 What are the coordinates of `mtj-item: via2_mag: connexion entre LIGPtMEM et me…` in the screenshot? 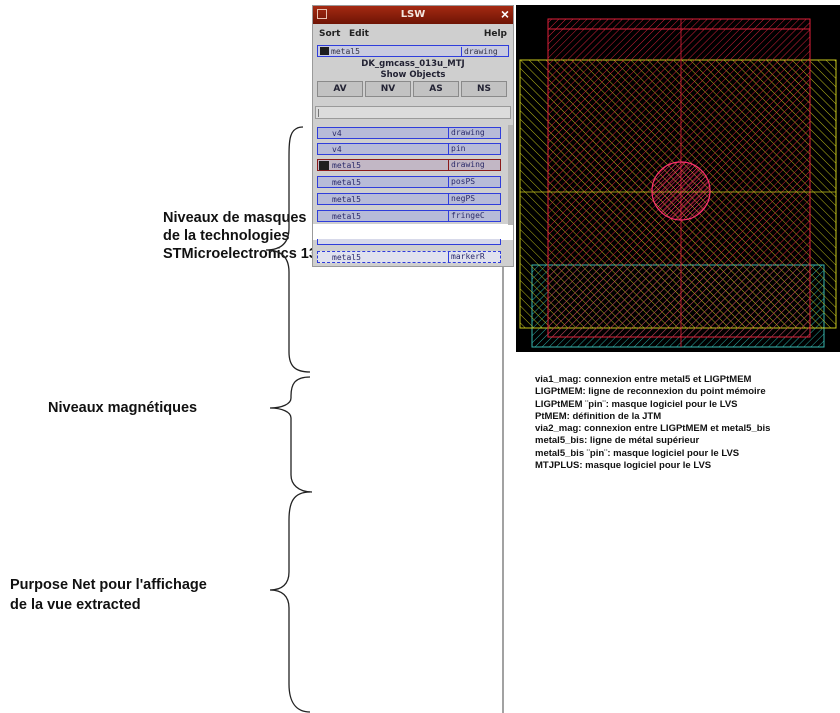 It's located at (653, 429).